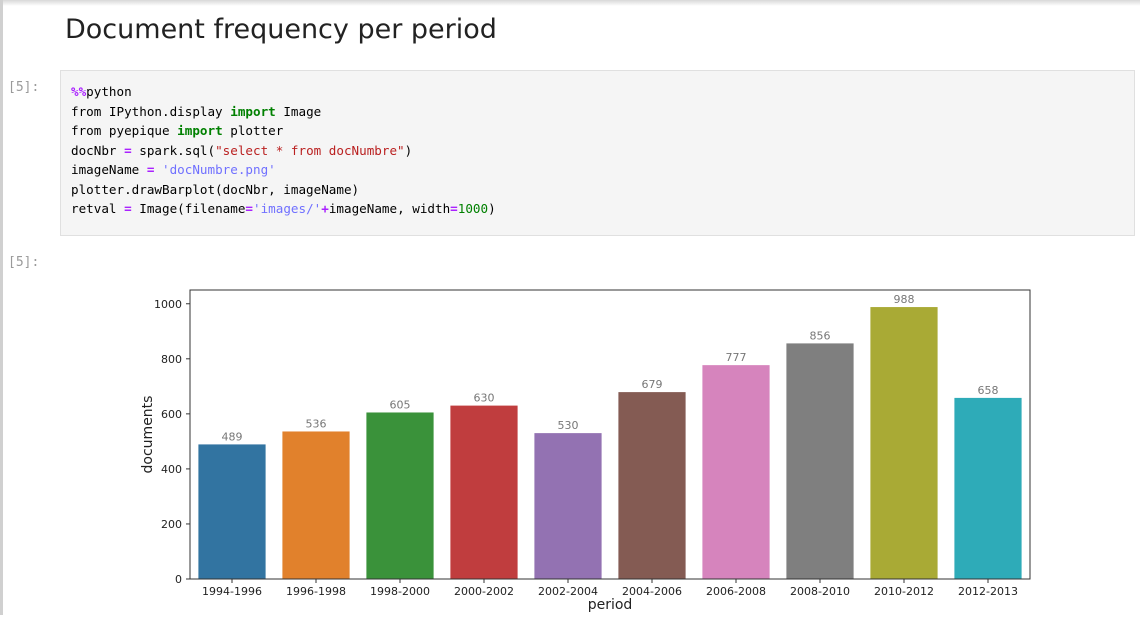 The width and height of the screenshot is (1140, 619). What do you see at coordinates (316, 423) in the screenshot?
I see `bar-value-label: 536` at bounding box center [316, 423].